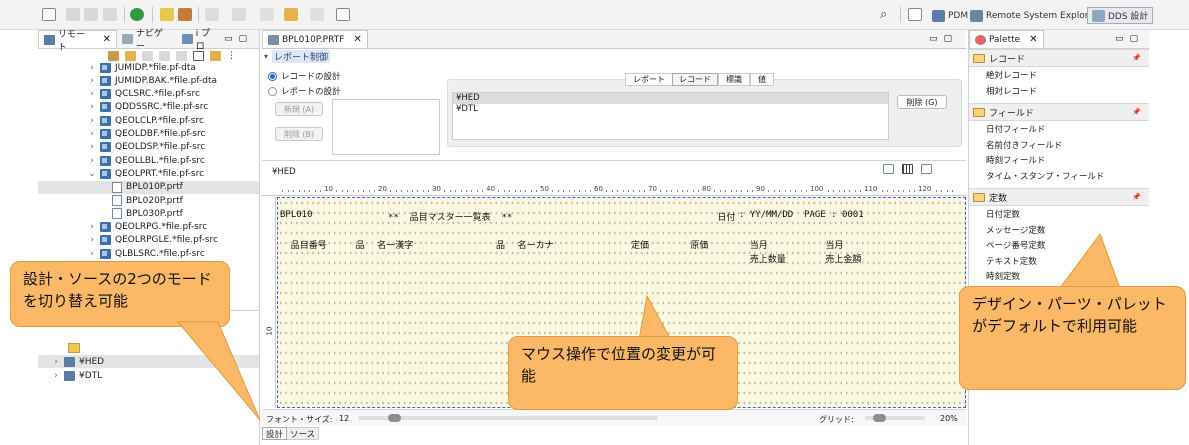 The width and height of the screenshot is (1189, 445). What do you see at coordinates (185, 14) in the screenshot?
I see `wand-icon` at bounding box center [185, 14].